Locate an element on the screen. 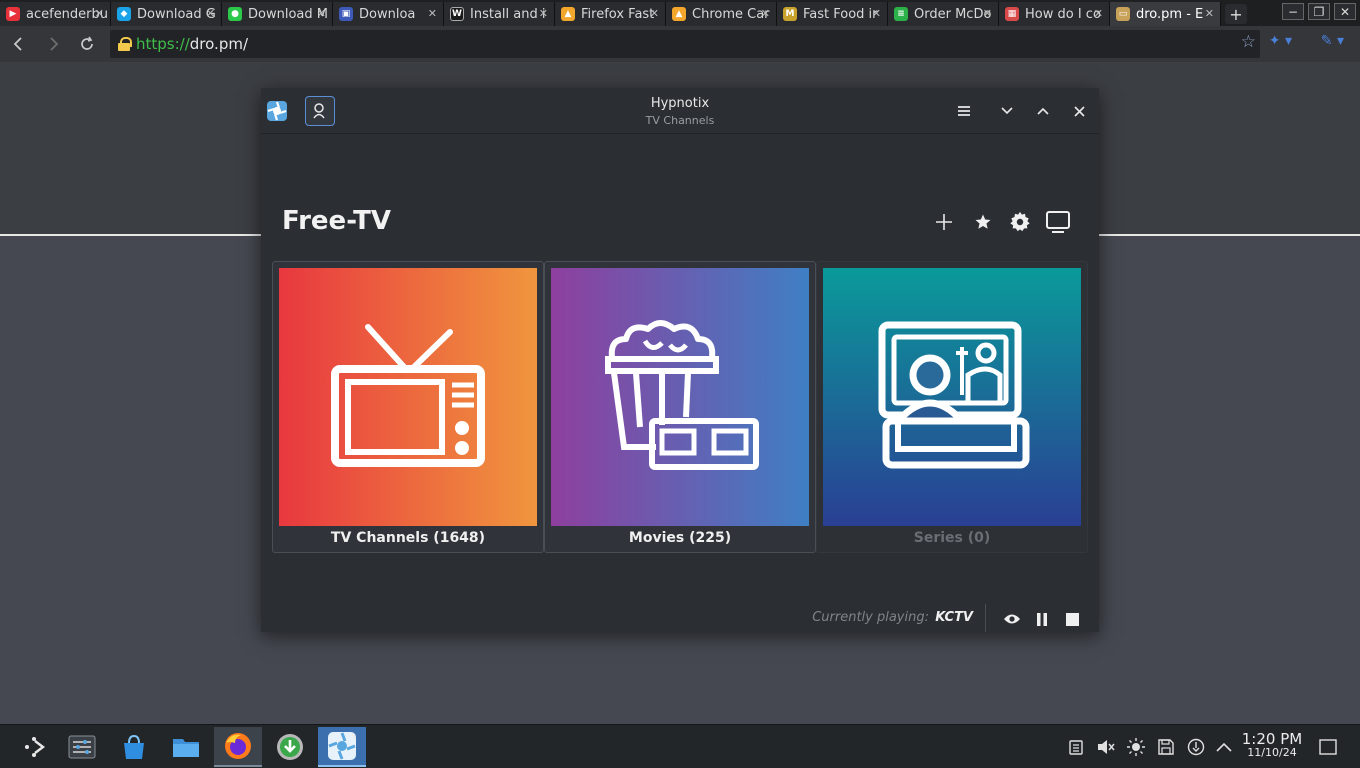  launcher-icon is located at coordinates (35, 747).